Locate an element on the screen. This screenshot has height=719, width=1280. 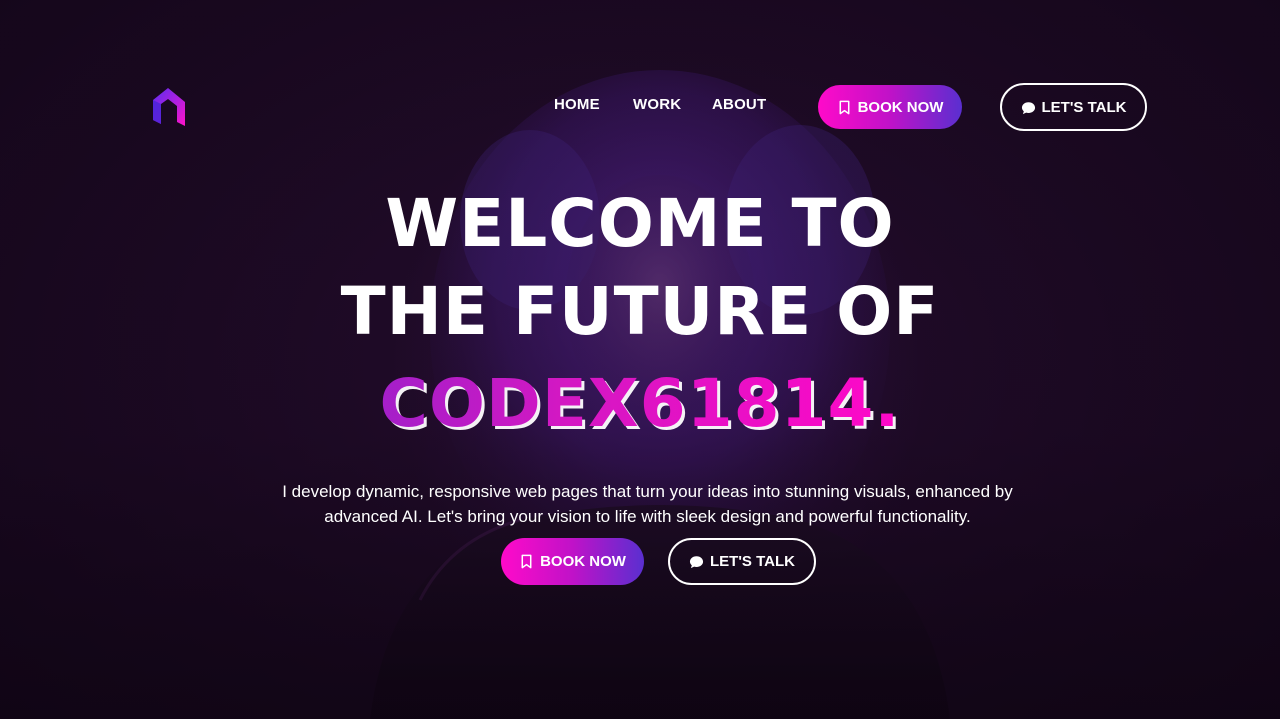
headline-brand-text: CODEX61814. is located at coordinates (640, 403).